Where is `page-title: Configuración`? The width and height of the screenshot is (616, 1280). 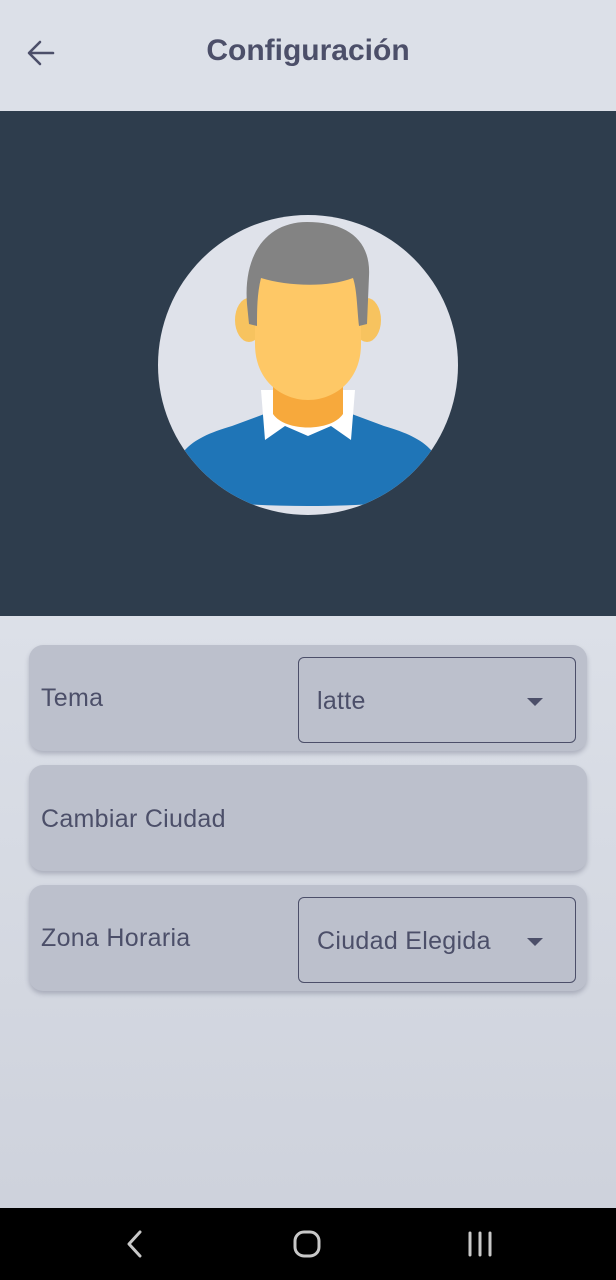 page-title: Configuración is located at coordinates (308, 50).